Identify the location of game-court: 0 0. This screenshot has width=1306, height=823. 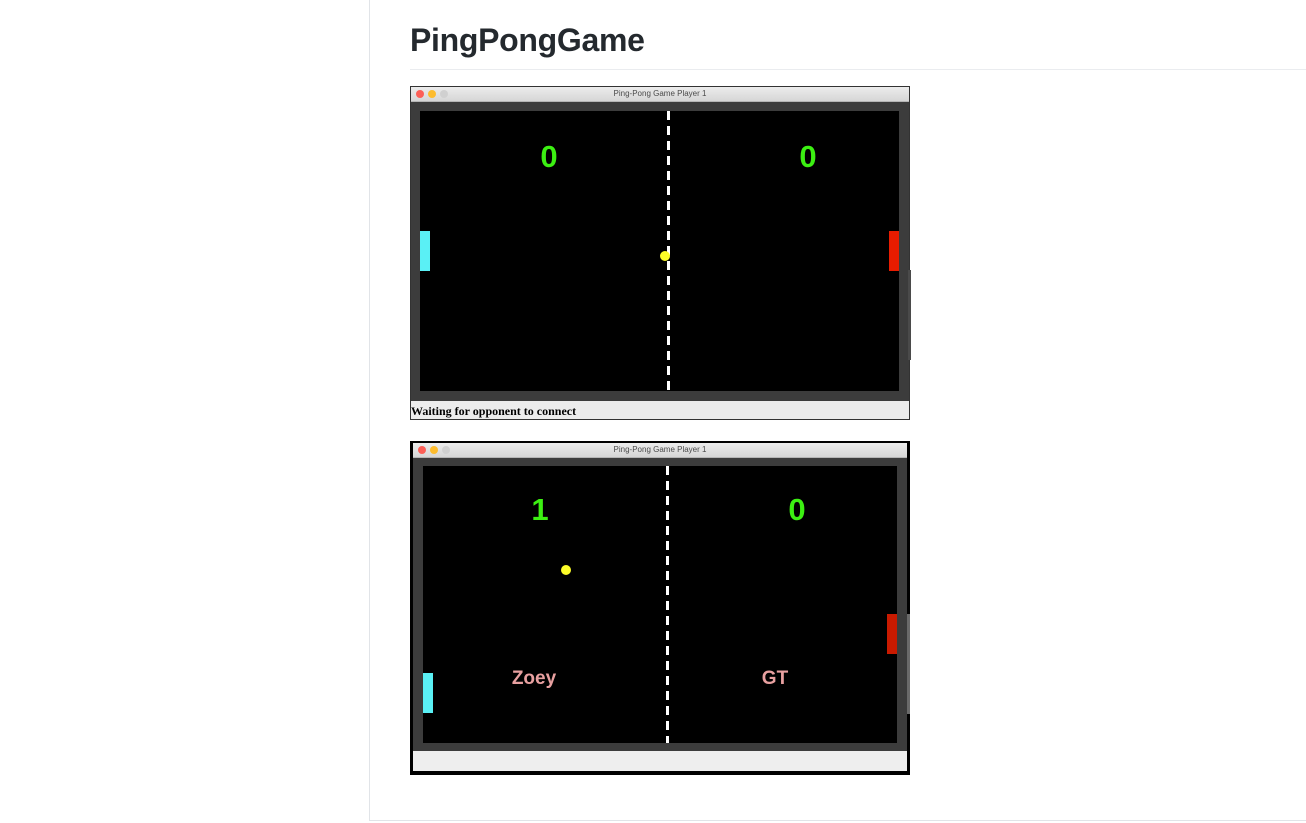
(659, 251).